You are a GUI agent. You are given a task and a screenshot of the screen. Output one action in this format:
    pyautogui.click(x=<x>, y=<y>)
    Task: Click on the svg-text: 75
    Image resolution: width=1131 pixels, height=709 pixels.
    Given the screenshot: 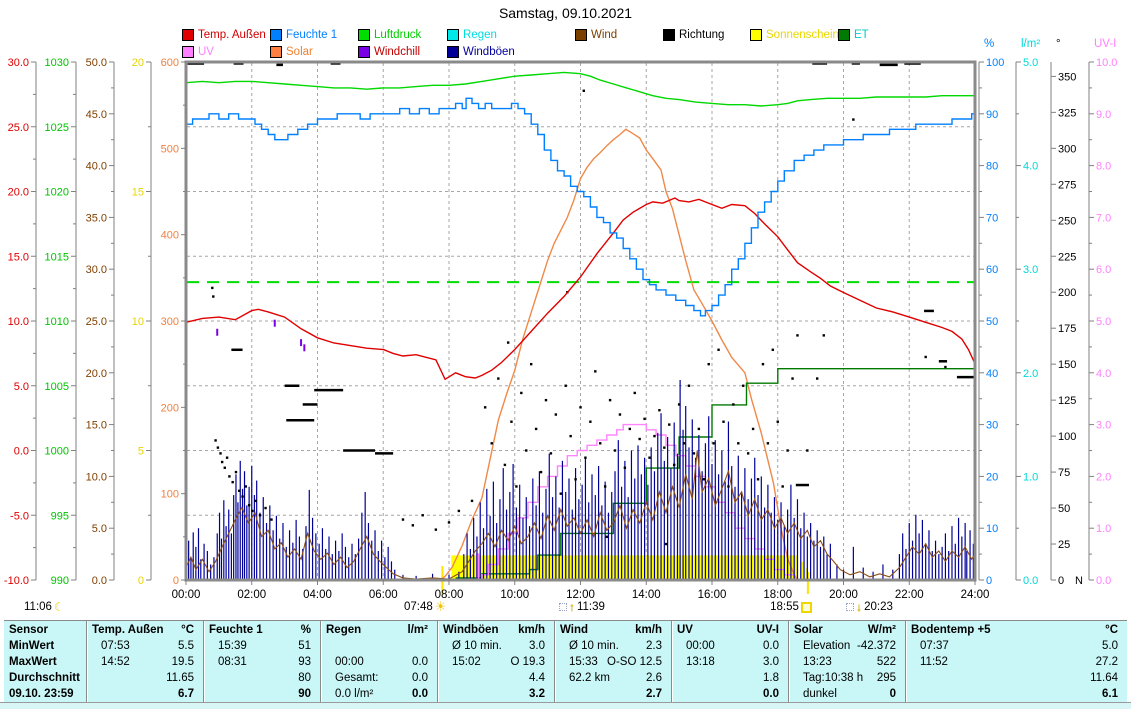 What is the action you would take?
    pyautogui.click(x=1064, y=473)
    